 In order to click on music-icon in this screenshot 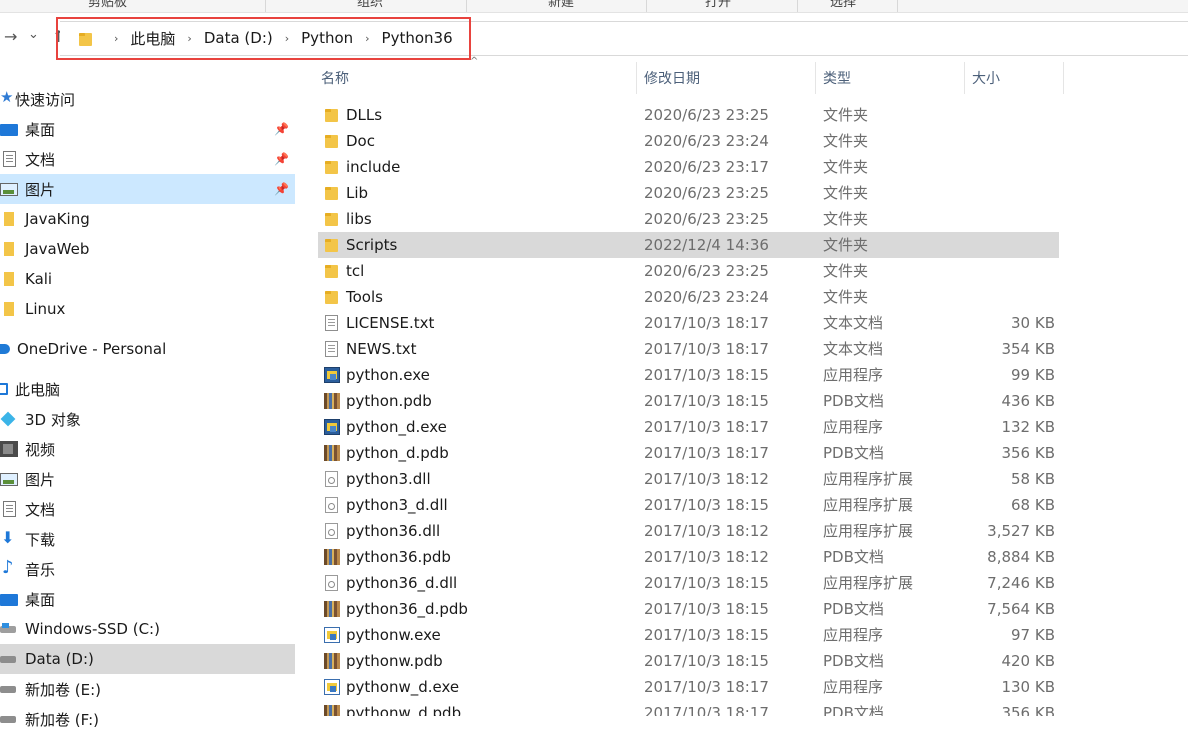, I will do `click(9, 567)`.